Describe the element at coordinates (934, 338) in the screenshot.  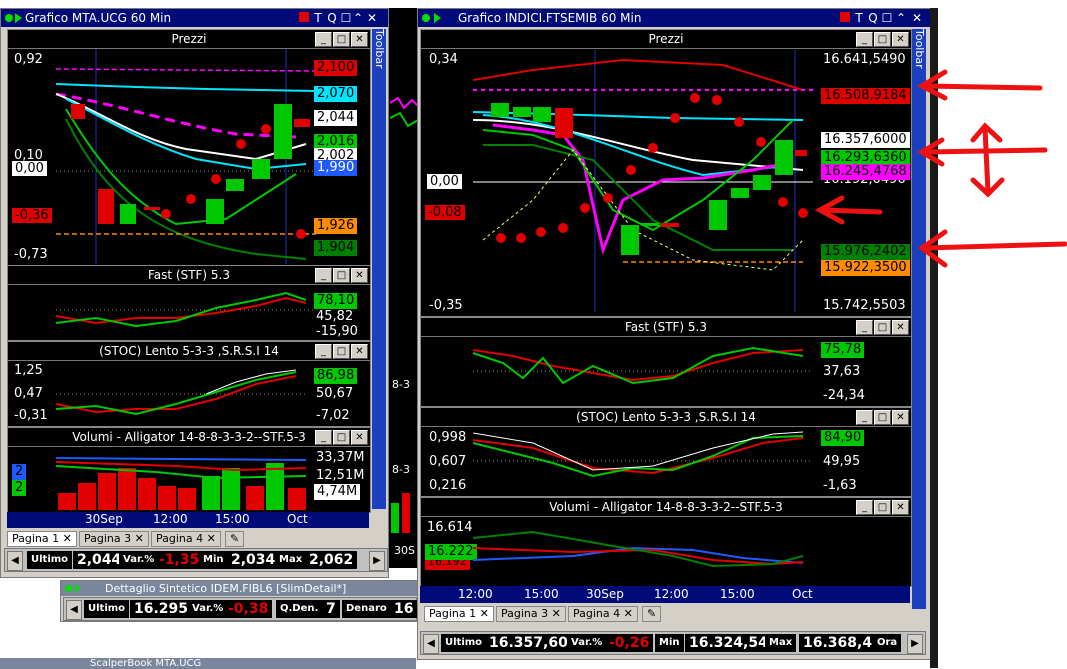
I see `background-window-edge` at that location.